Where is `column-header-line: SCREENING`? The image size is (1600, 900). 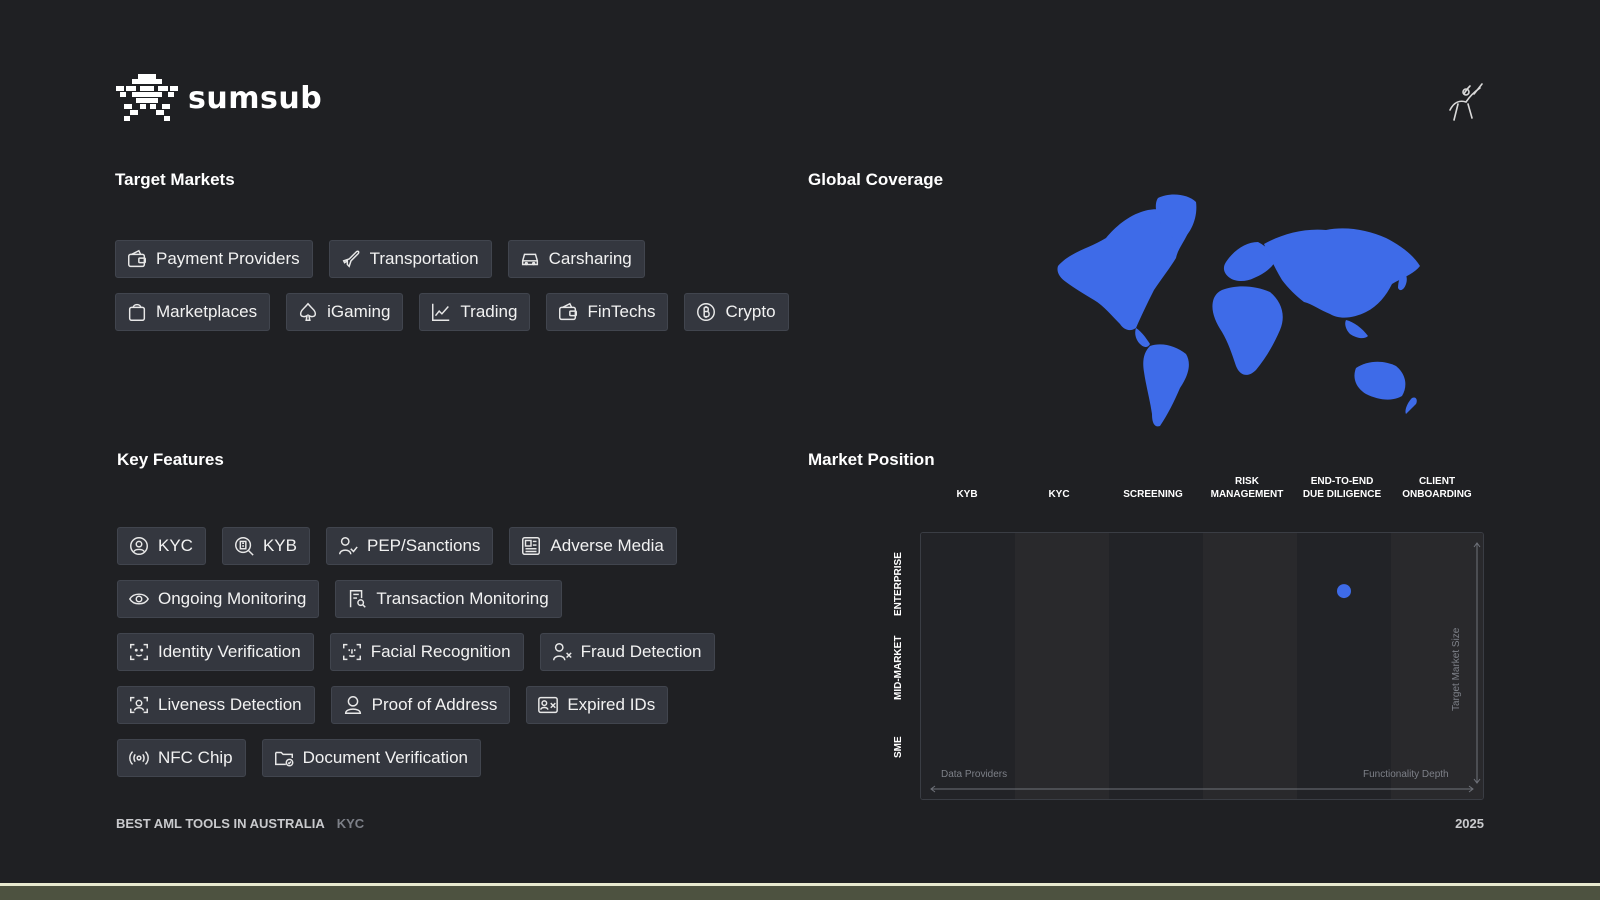 column-header-line: SCREENING is located at coordinates (1153, 494).